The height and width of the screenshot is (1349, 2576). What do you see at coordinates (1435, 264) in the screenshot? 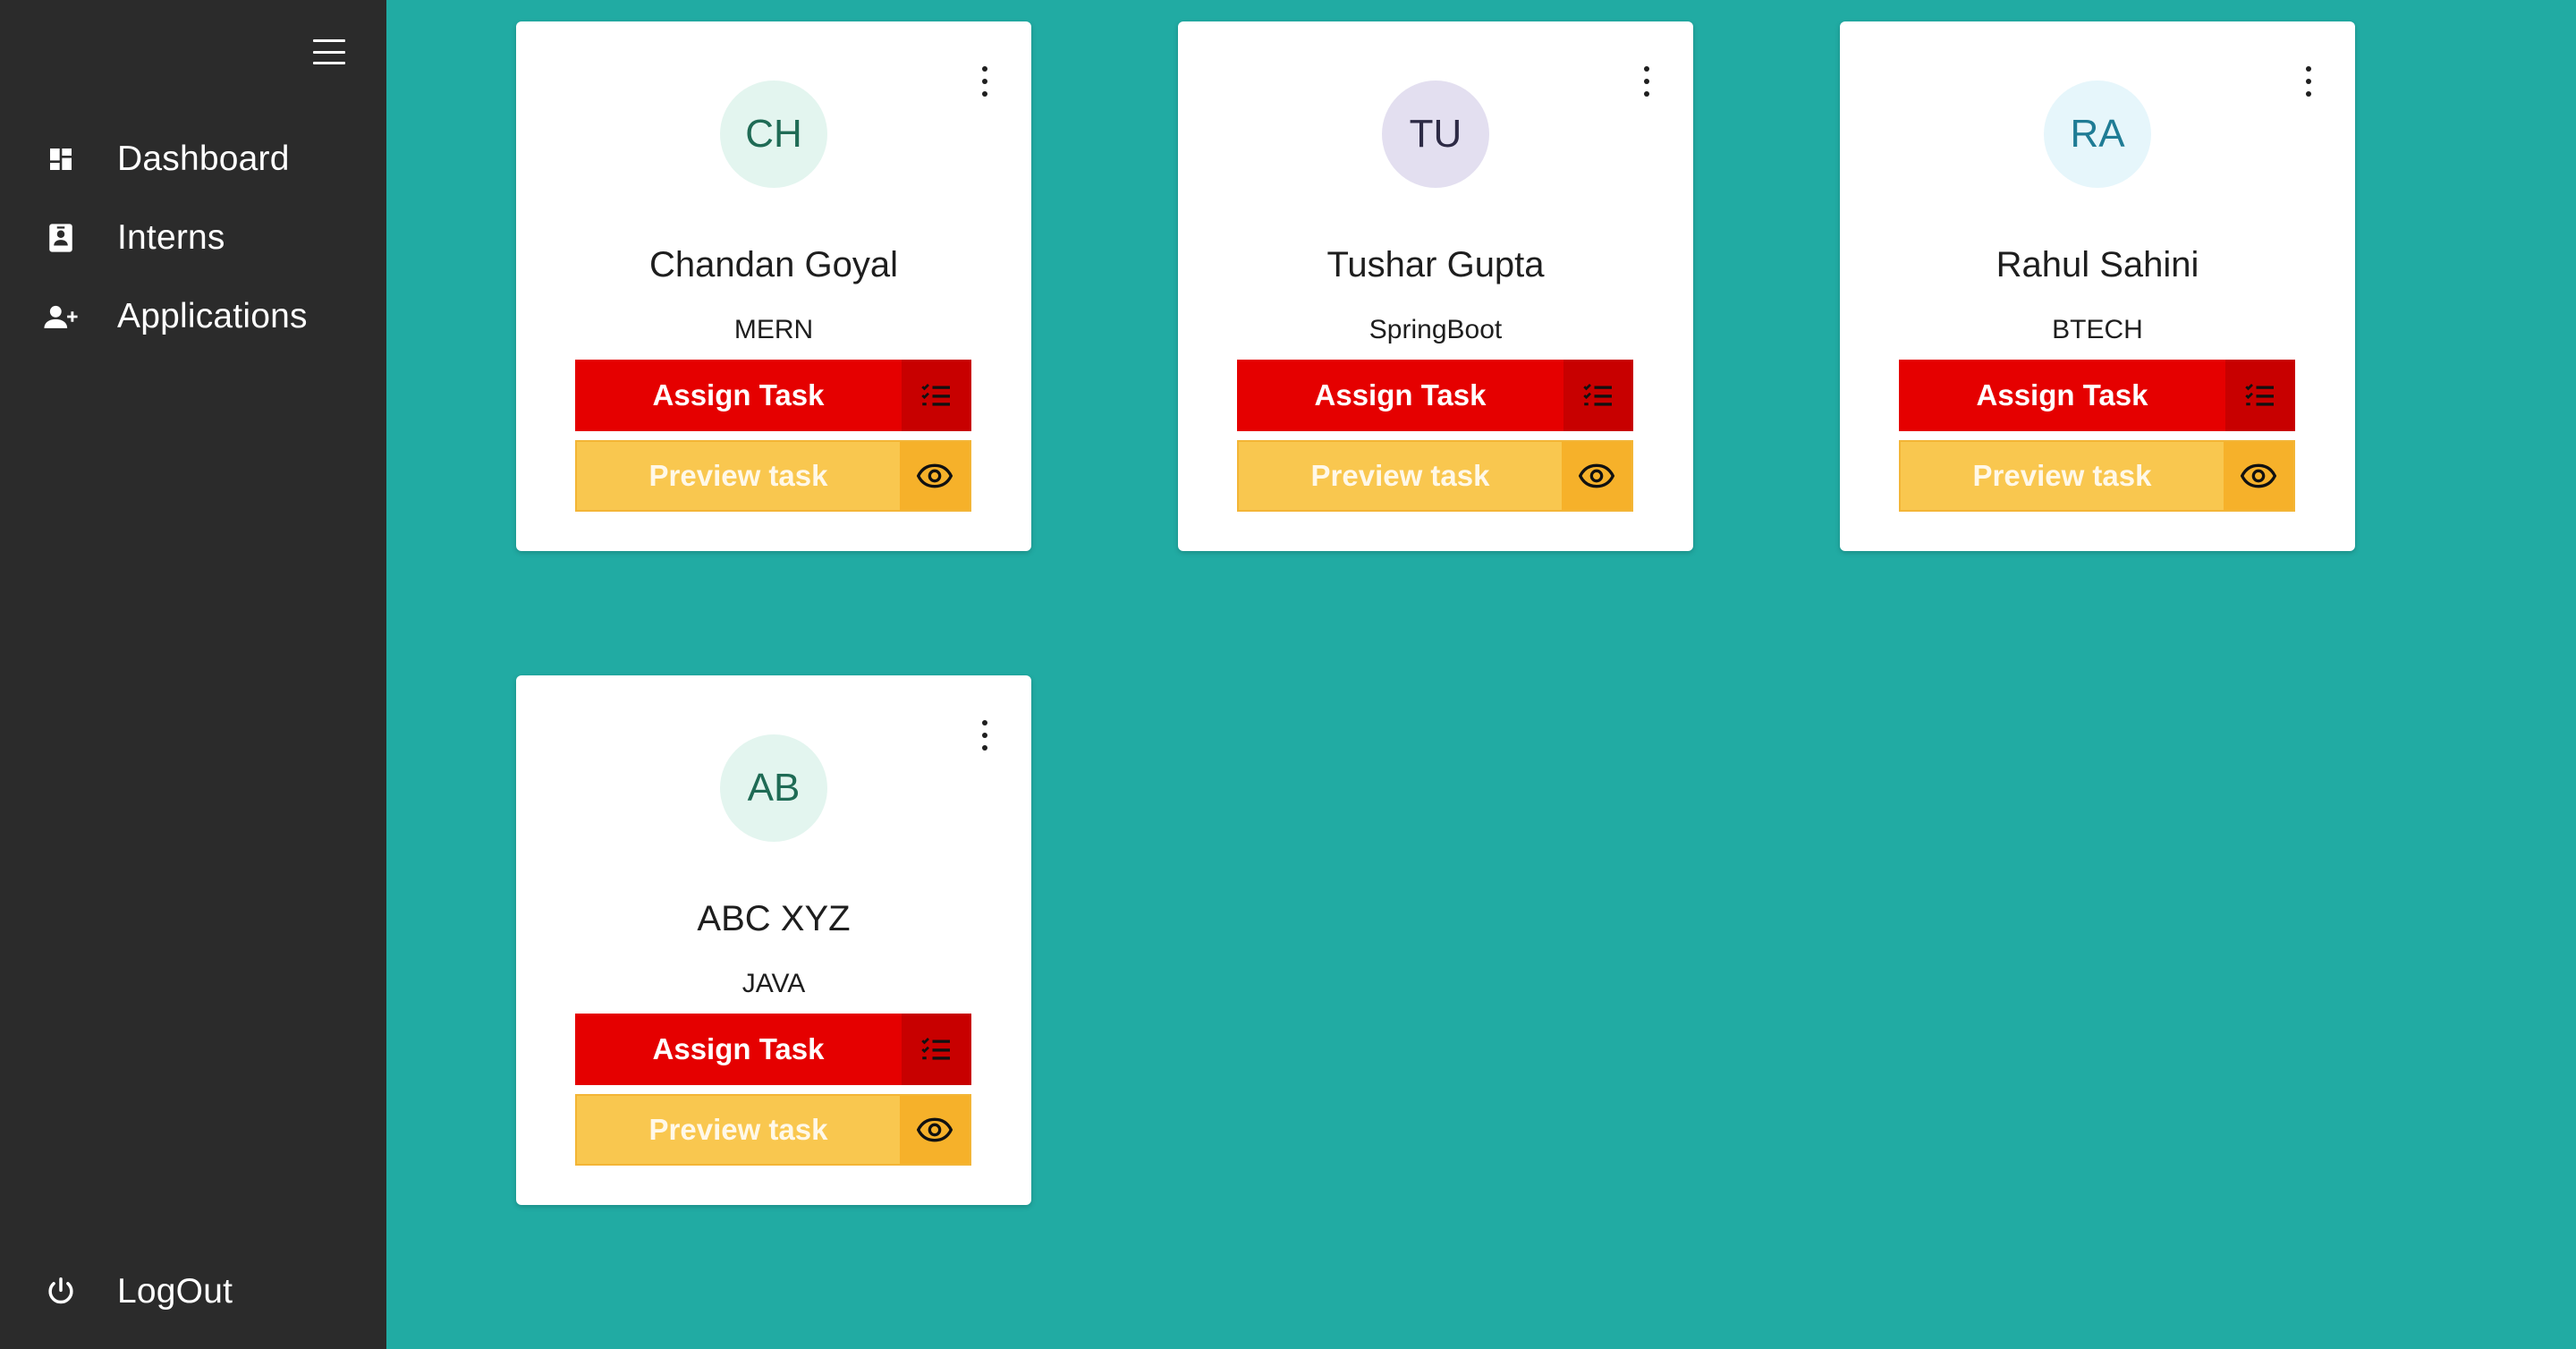
I see `intern-name: Tushar Gupta` at bounding box center [1435, 264].